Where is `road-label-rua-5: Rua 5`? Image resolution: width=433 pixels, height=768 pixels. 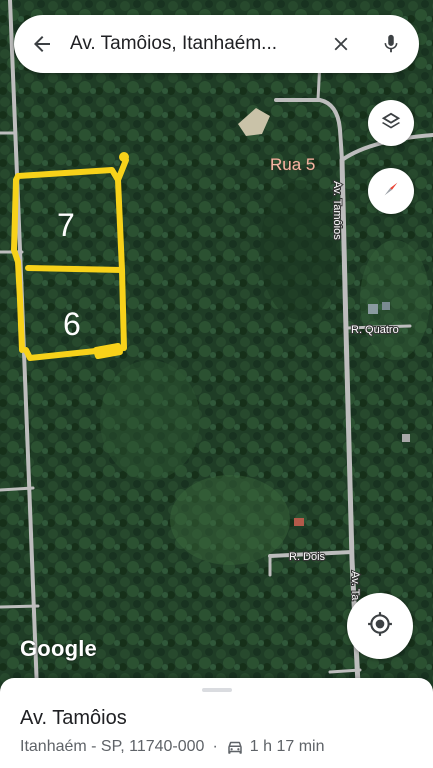
road-label-rua-5: Rua 5 is located at coordinates (293, 165).